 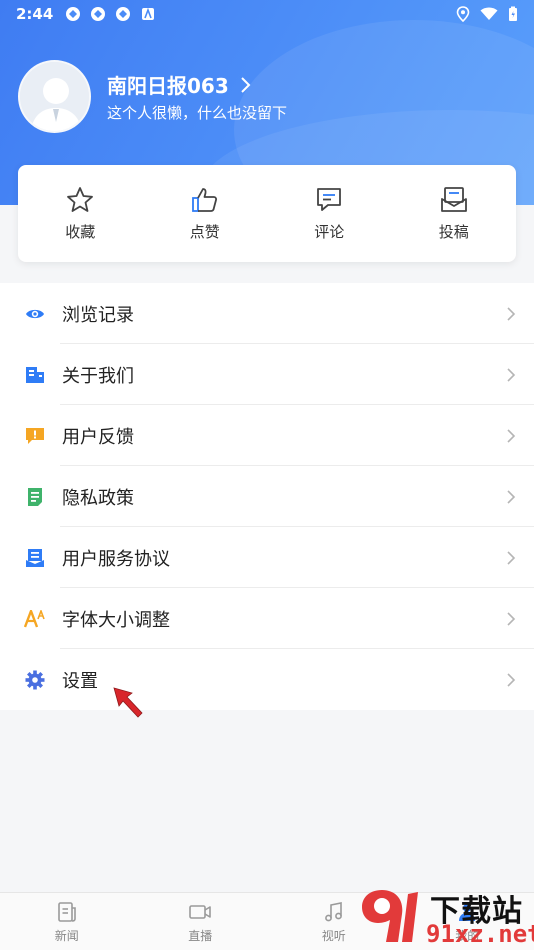 What do you see at coordinates (80, 213) in the screenshot?
I see `favorites-button: 收藏` at bounding box center [80, 213].